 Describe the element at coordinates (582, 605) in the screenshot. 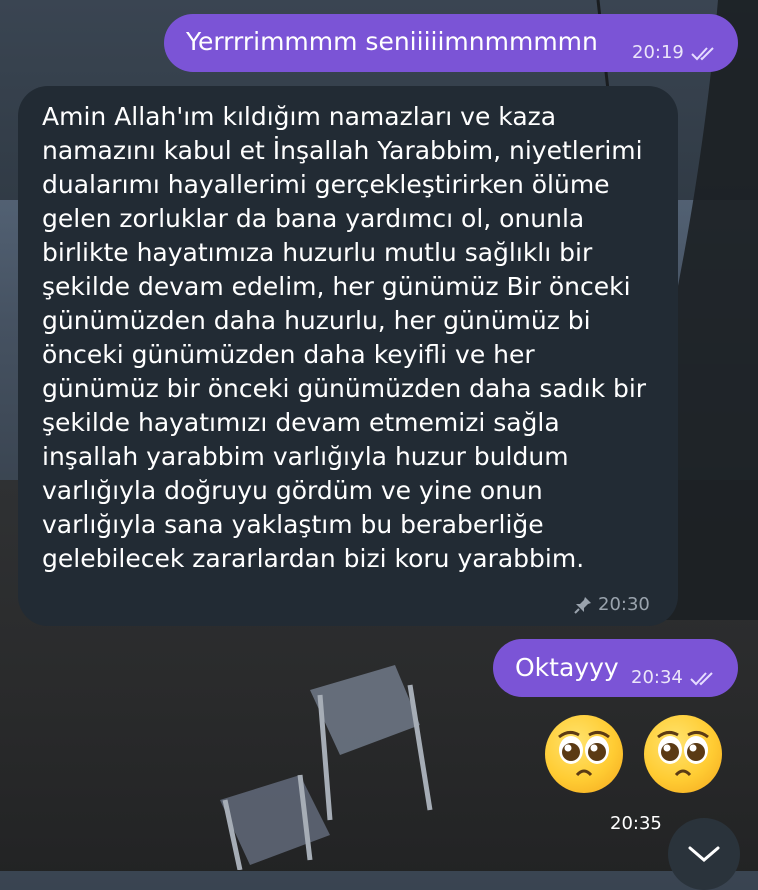

I see `pin-icon` at that location.